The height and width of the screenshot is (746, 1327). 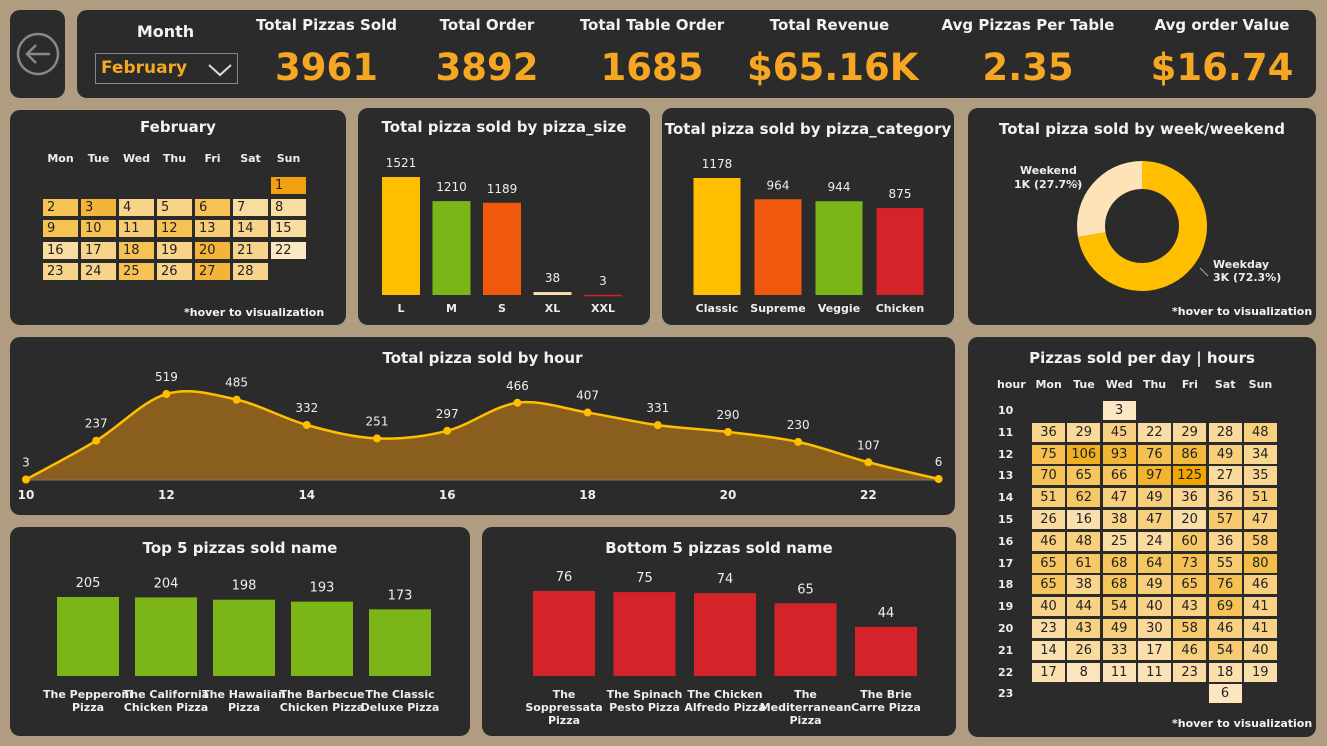 I want to click on calendar-day: 3, so click(x=98, y=207).